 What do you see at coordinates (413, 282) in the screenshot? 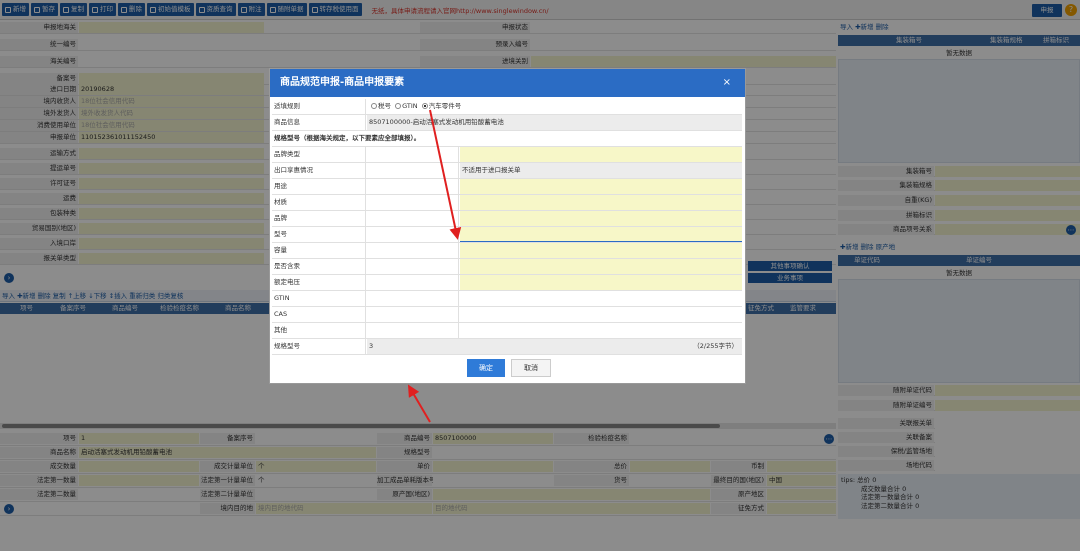
I see `voltage-spacer` at bounding box center [413, 282].